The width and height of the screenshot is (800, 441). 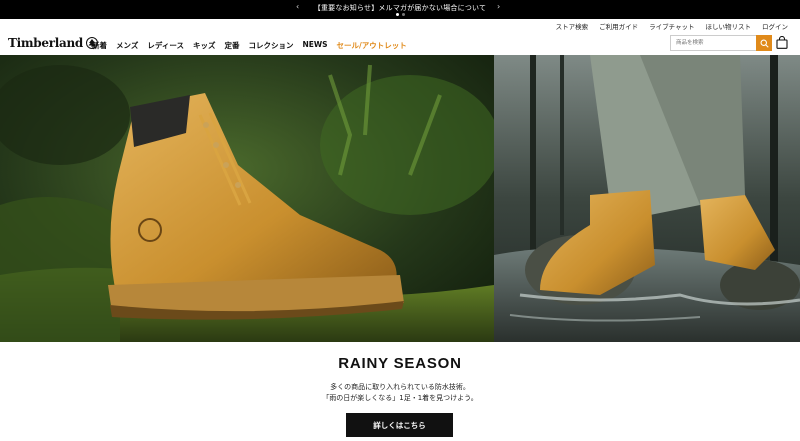 What do you see at coordinates (231, 45) in the screenshot?
I see `nav-item-classics: 定番` at bounding box center [231, 45].